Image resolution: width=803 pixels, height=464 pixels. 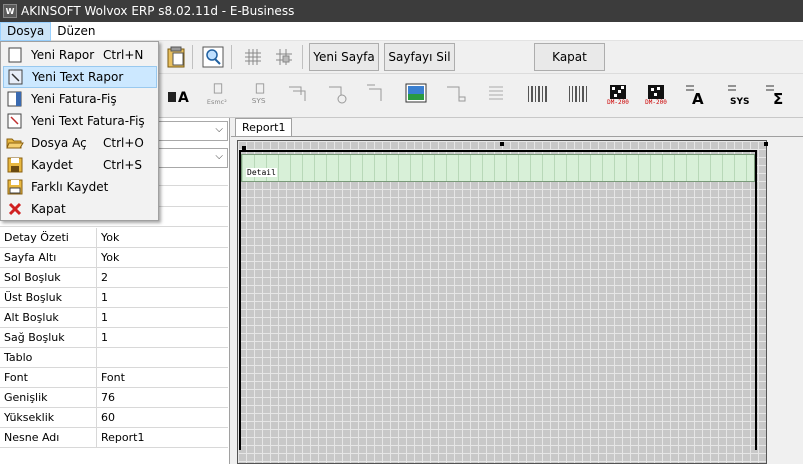 I want to click on menu-item-new-report: Yeni Rapor Ctrl+N, so click(x=80, y=55).